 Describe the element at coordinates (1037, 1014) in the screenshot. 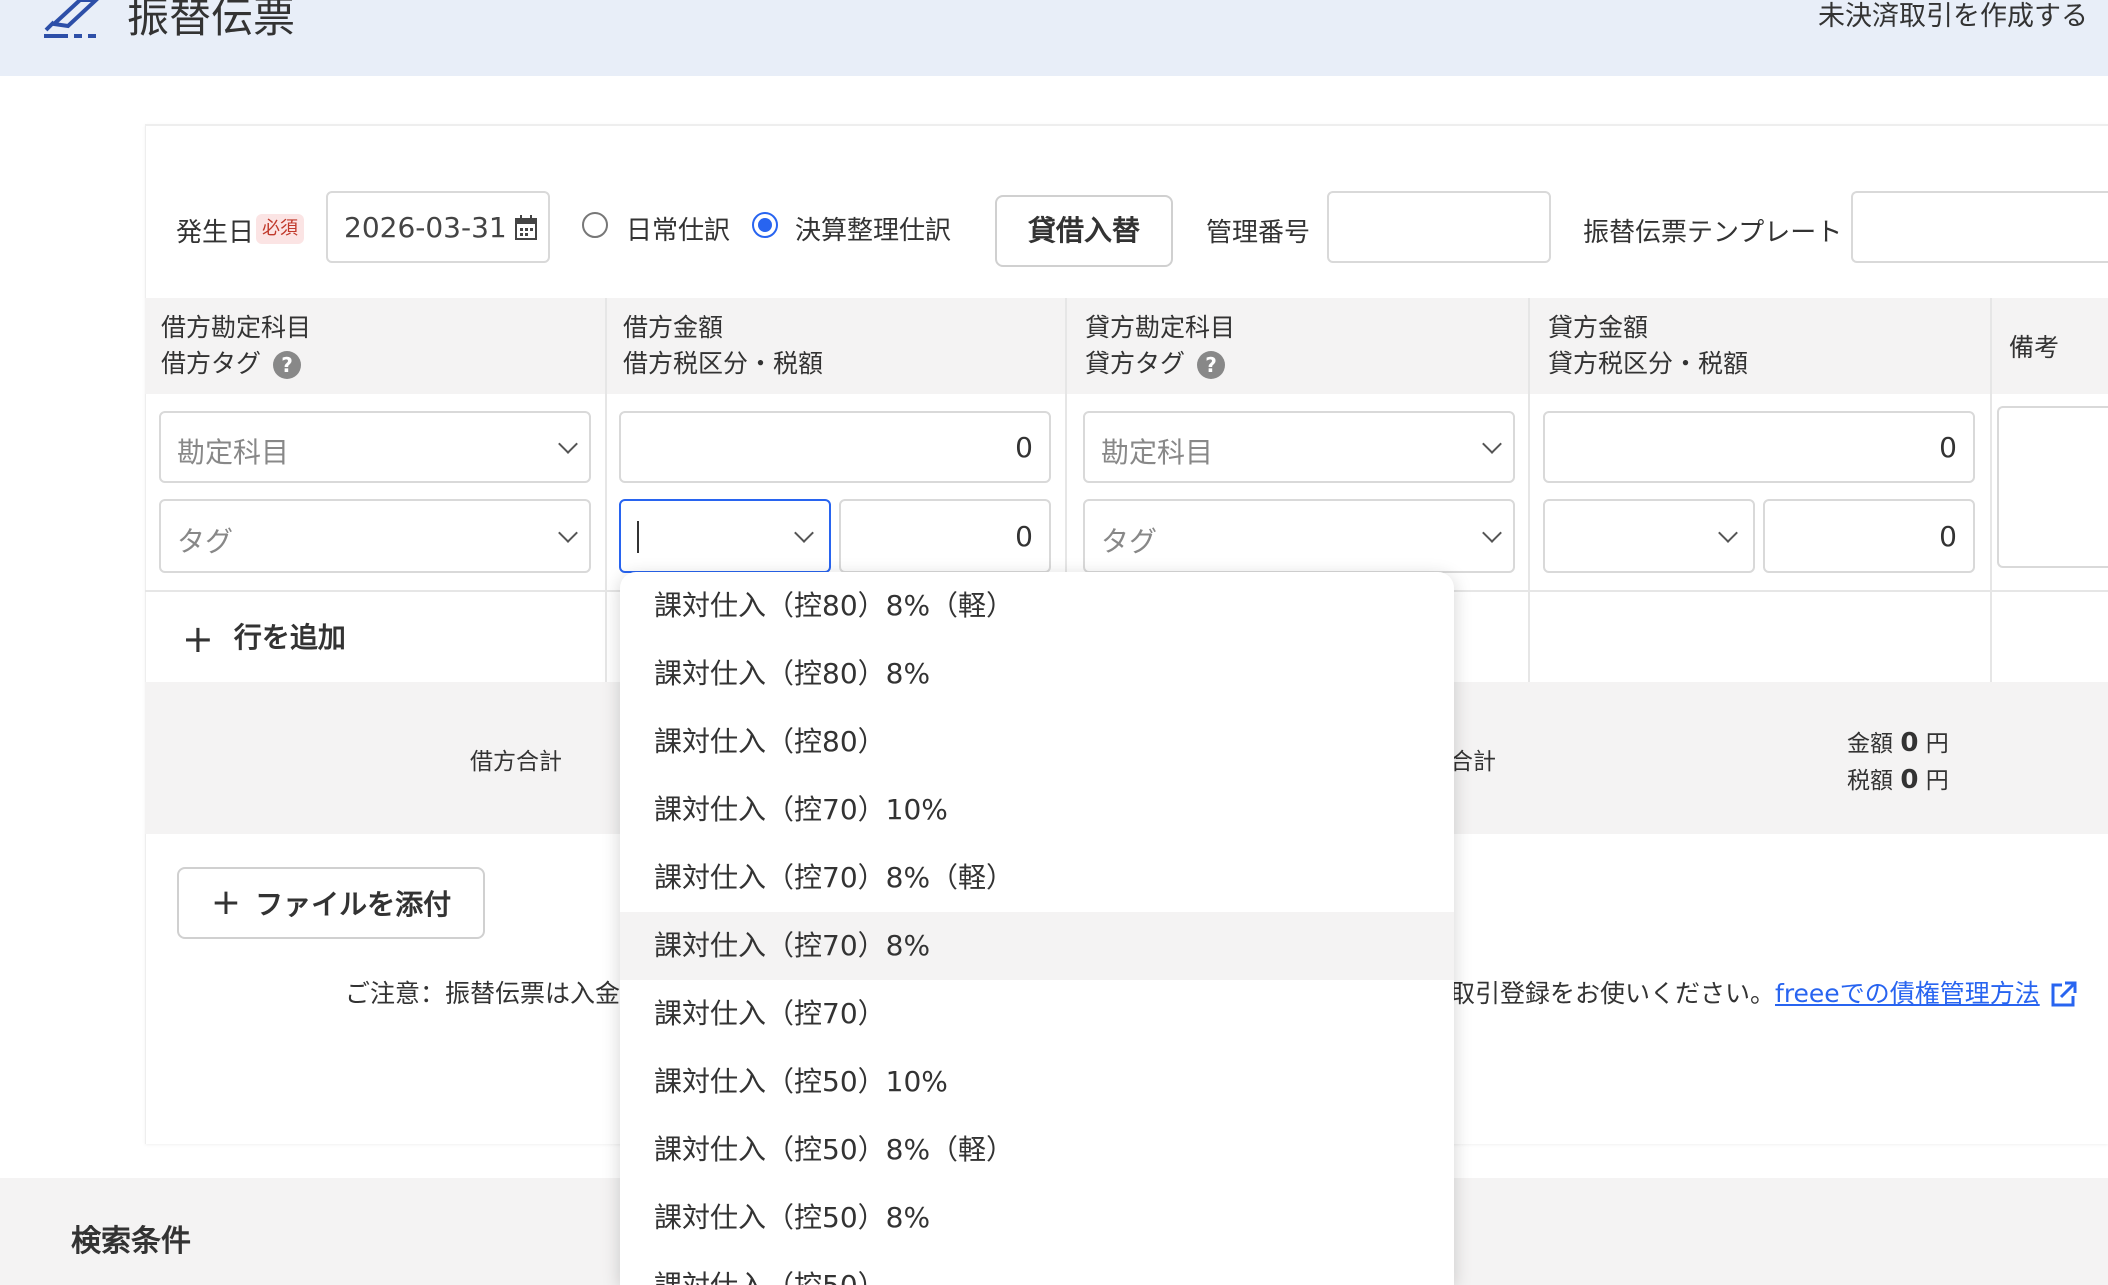

I see `dropdown-option: 課対仕入（控70）` at that location.